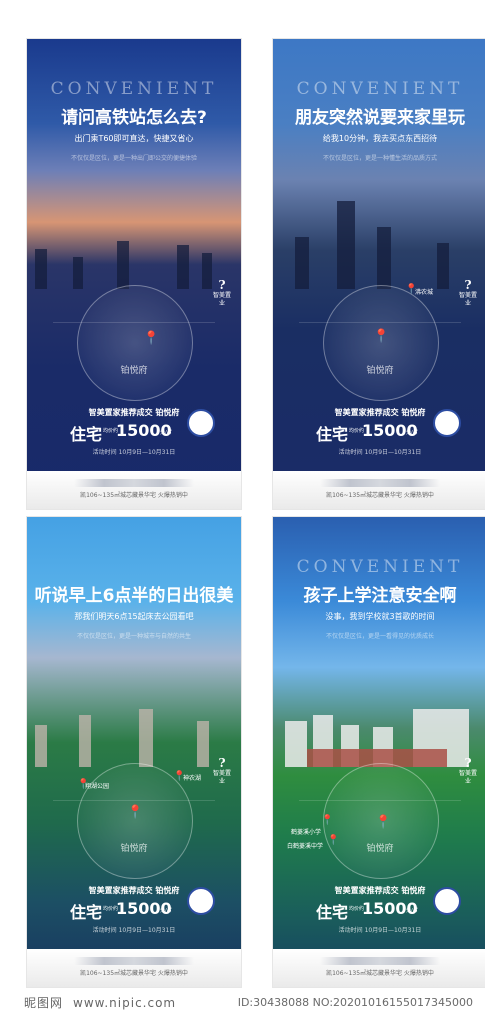  I want to click on poster-subtitle: 出门乘T60即可直达，快捷又省心, so click(134, 138).